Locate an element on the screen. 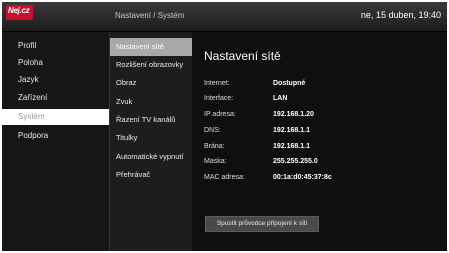 Image resolution: width=449 pixels, height=253 pixels. submenu-item-label: Obraz is located at coordinates (126, 82).